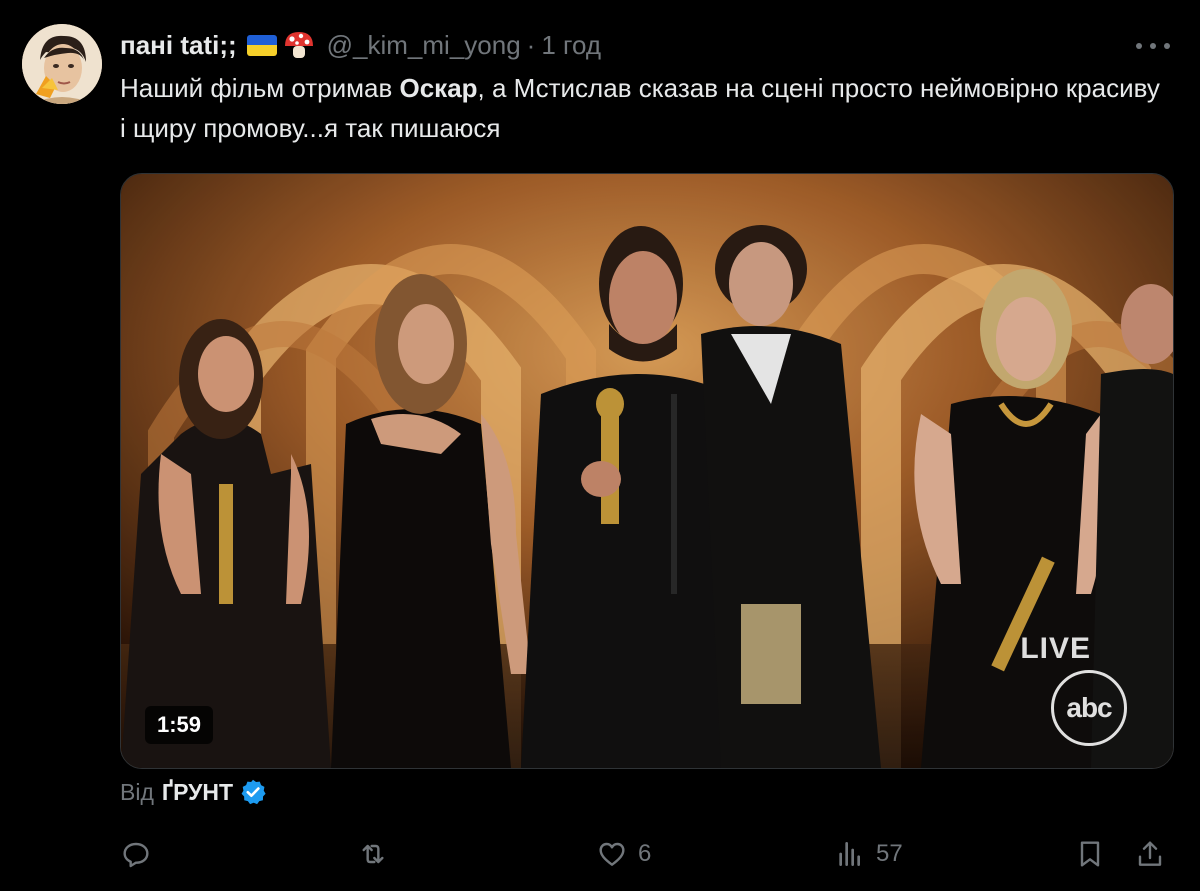 Image resolution: width=1200 pixels, height=891 pixels. What do you see at coordinates (849, 854) in the screenshot?
I see `views-icon` at bounding box center [849, 854].